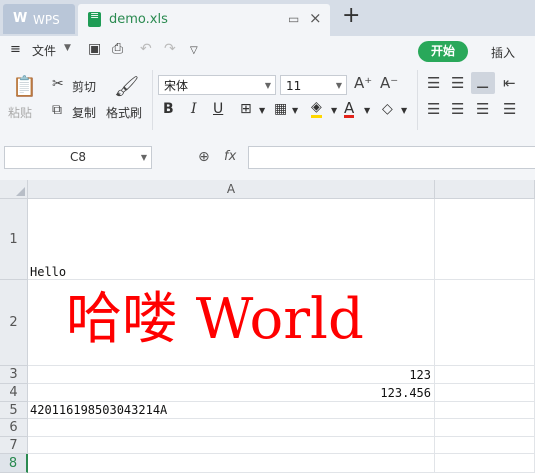  What do you see at coordinates (176, 86) in the screenshot?
I see `font-name-value: 宋体` at bounding box center [176, 86].